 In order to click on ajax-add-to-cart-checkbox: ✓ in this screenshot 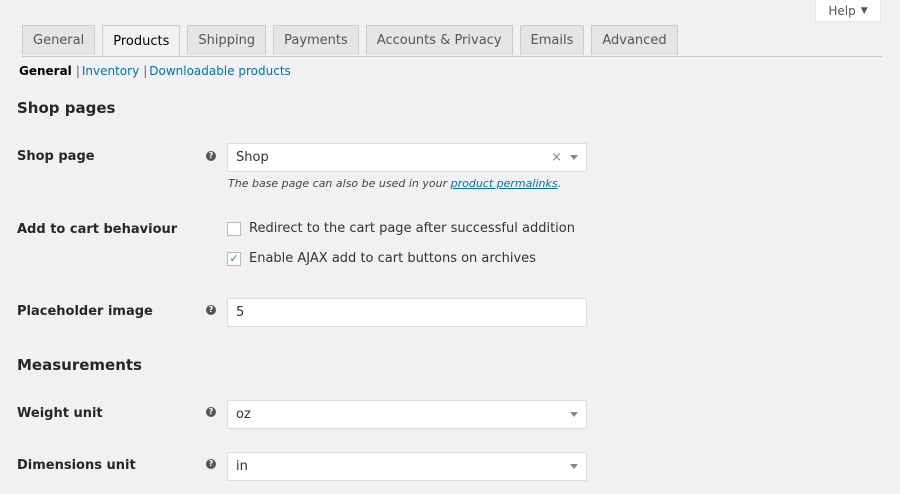, I will do `click(234, 258)`.